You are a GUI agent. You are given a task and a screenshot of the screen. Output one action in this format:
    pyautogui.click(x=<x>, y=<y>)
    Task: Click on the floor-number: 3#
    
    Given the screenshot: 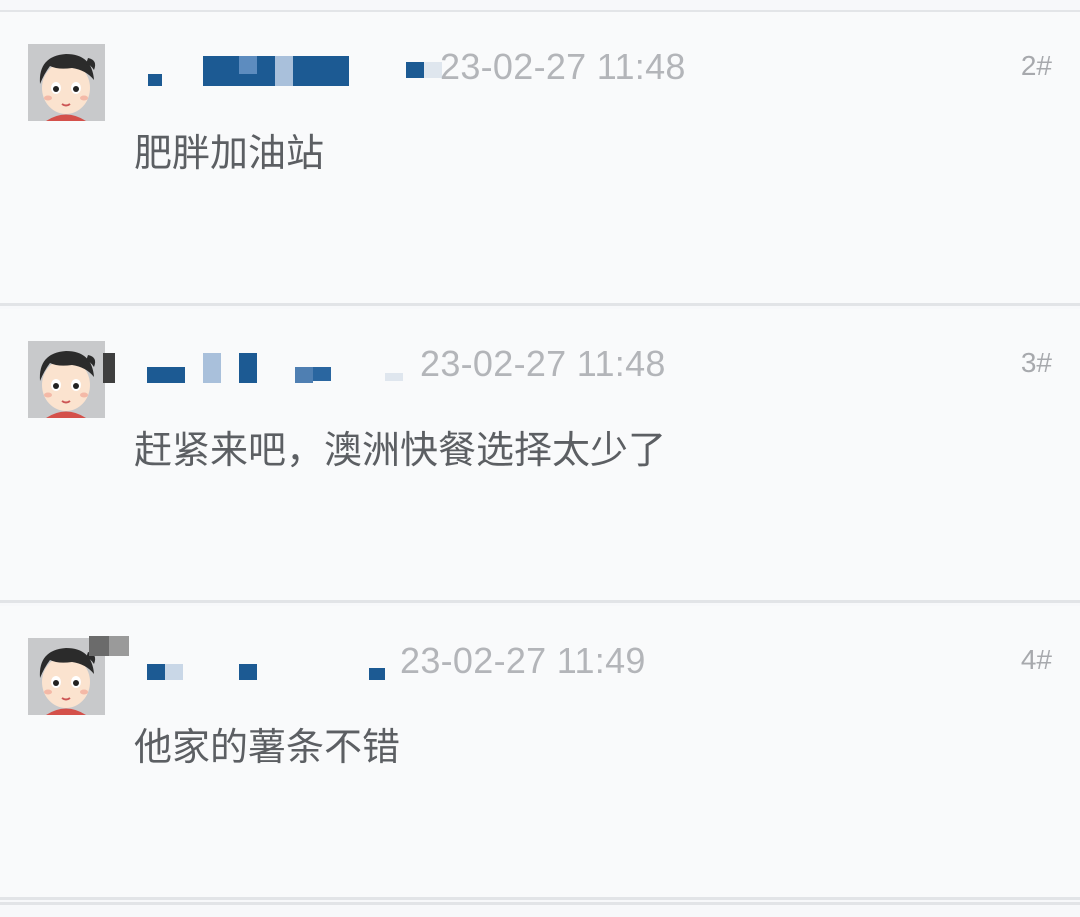 What is the action you would take?
    pyautogui.click(x=1036, y=362)
    